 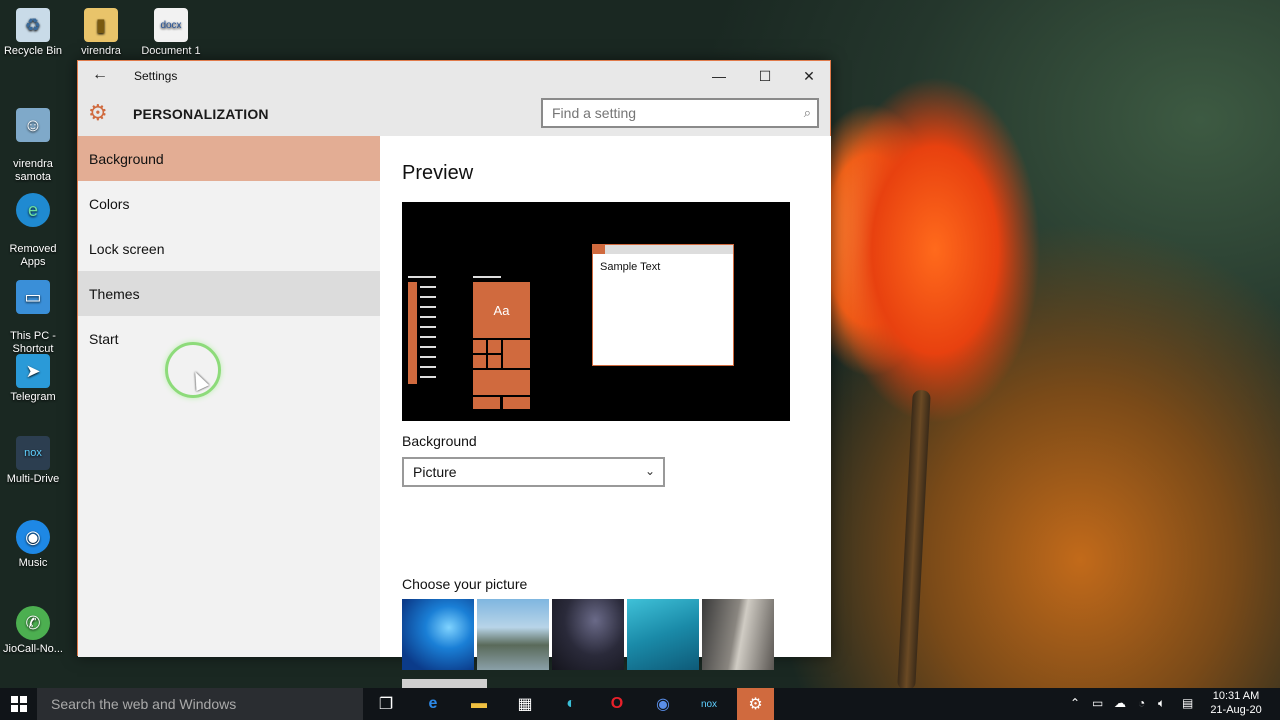 What do you see at coordinates (588, 634) in the screenshot?
I see `picture-thumb-night-sky` at bounding box center [588, 634].